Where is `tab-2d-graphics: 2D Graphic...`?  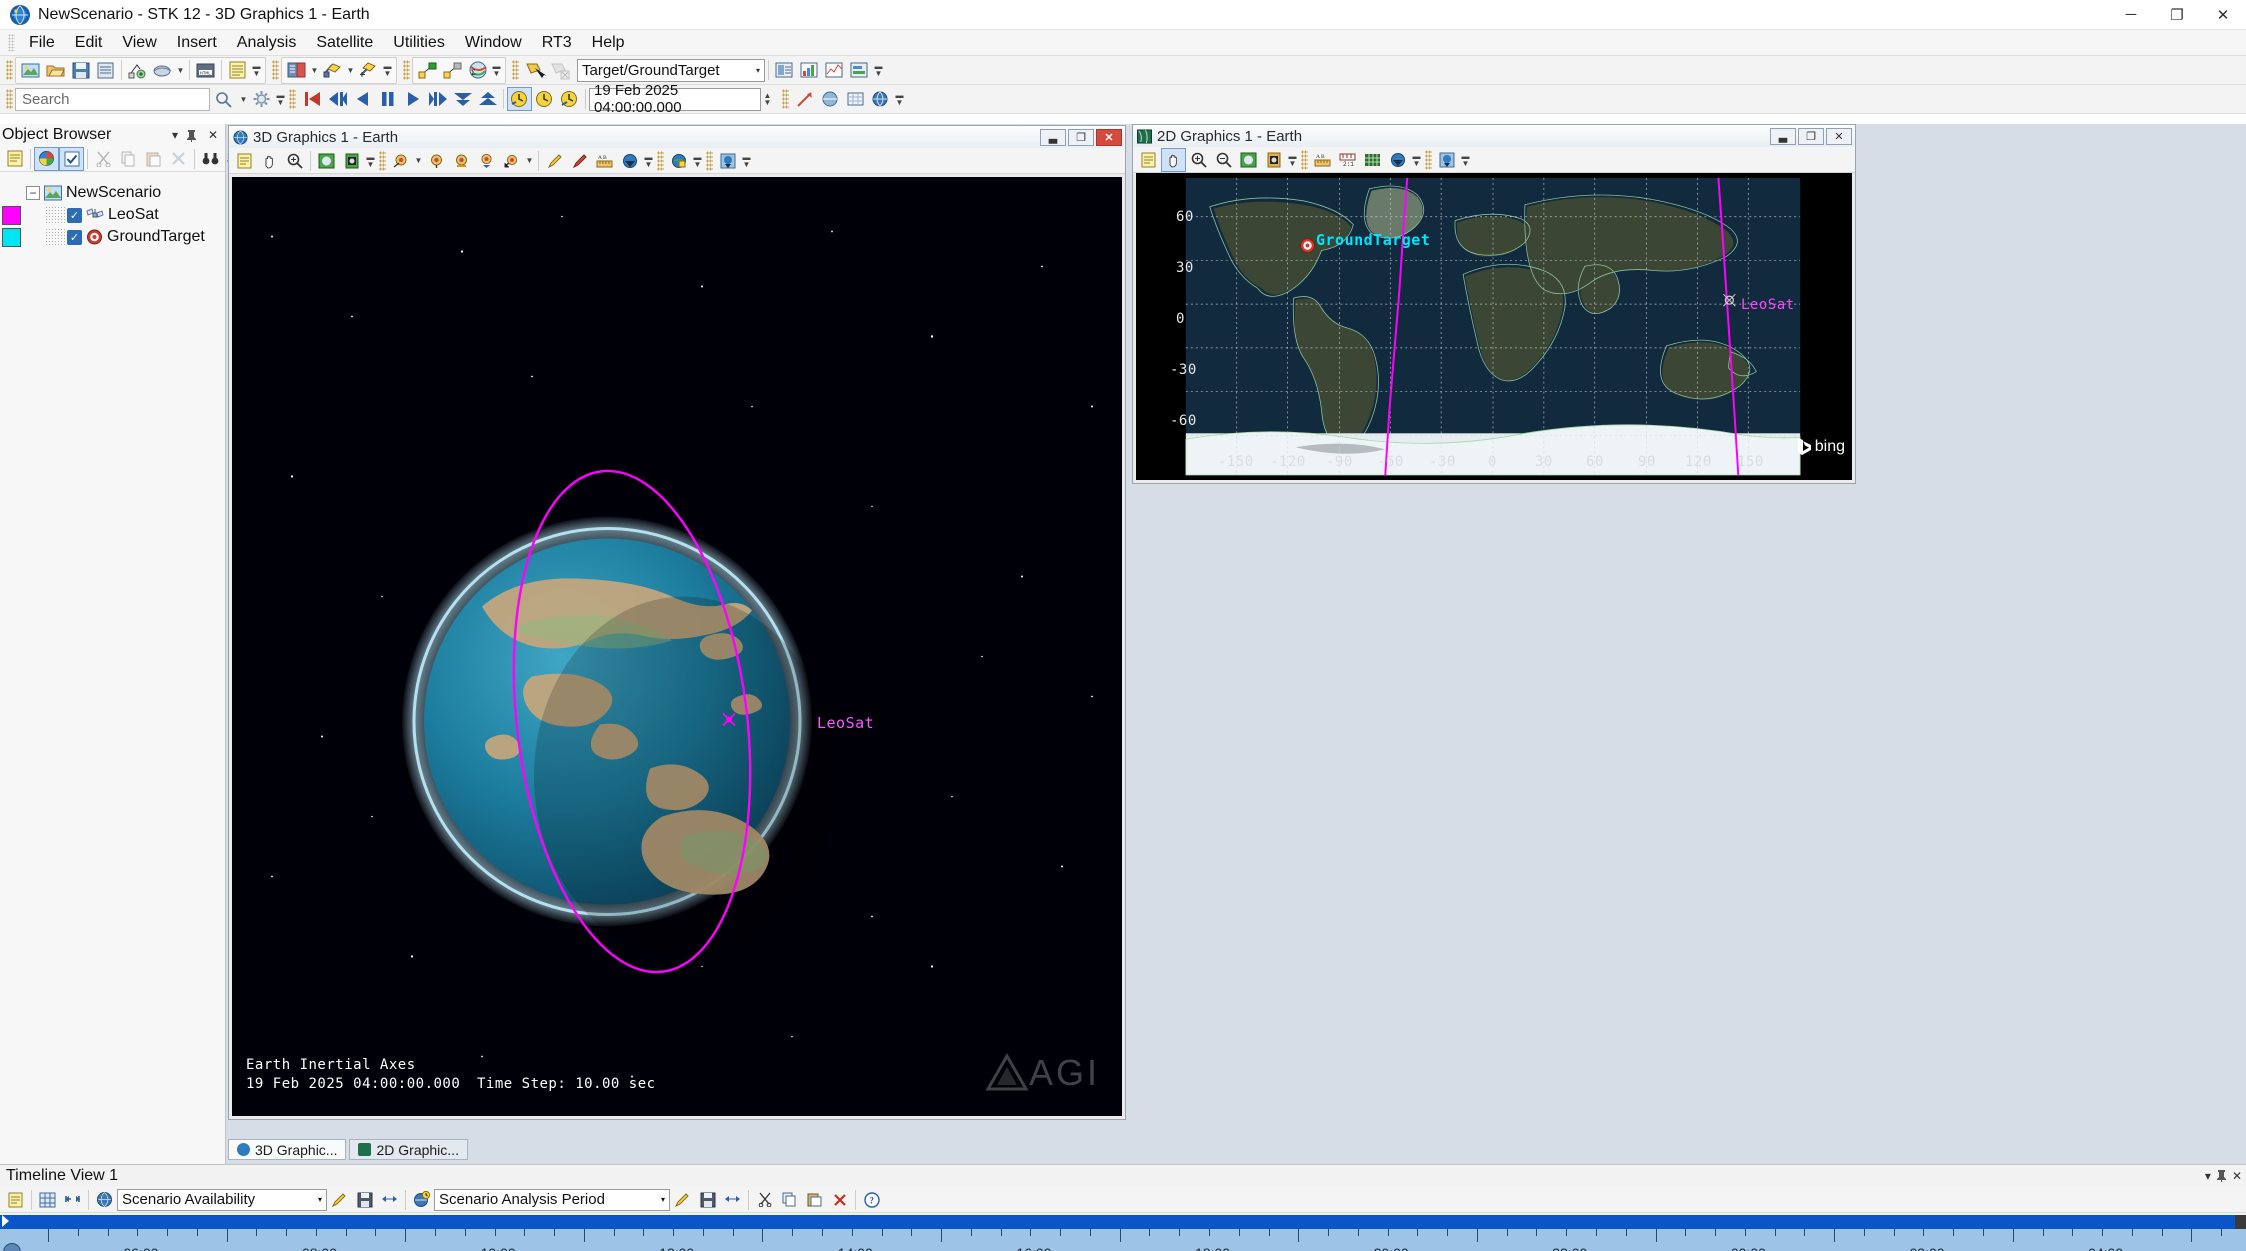
tab-2d-graphics: 2D Graphic... is located at coordinates (408, 1149).